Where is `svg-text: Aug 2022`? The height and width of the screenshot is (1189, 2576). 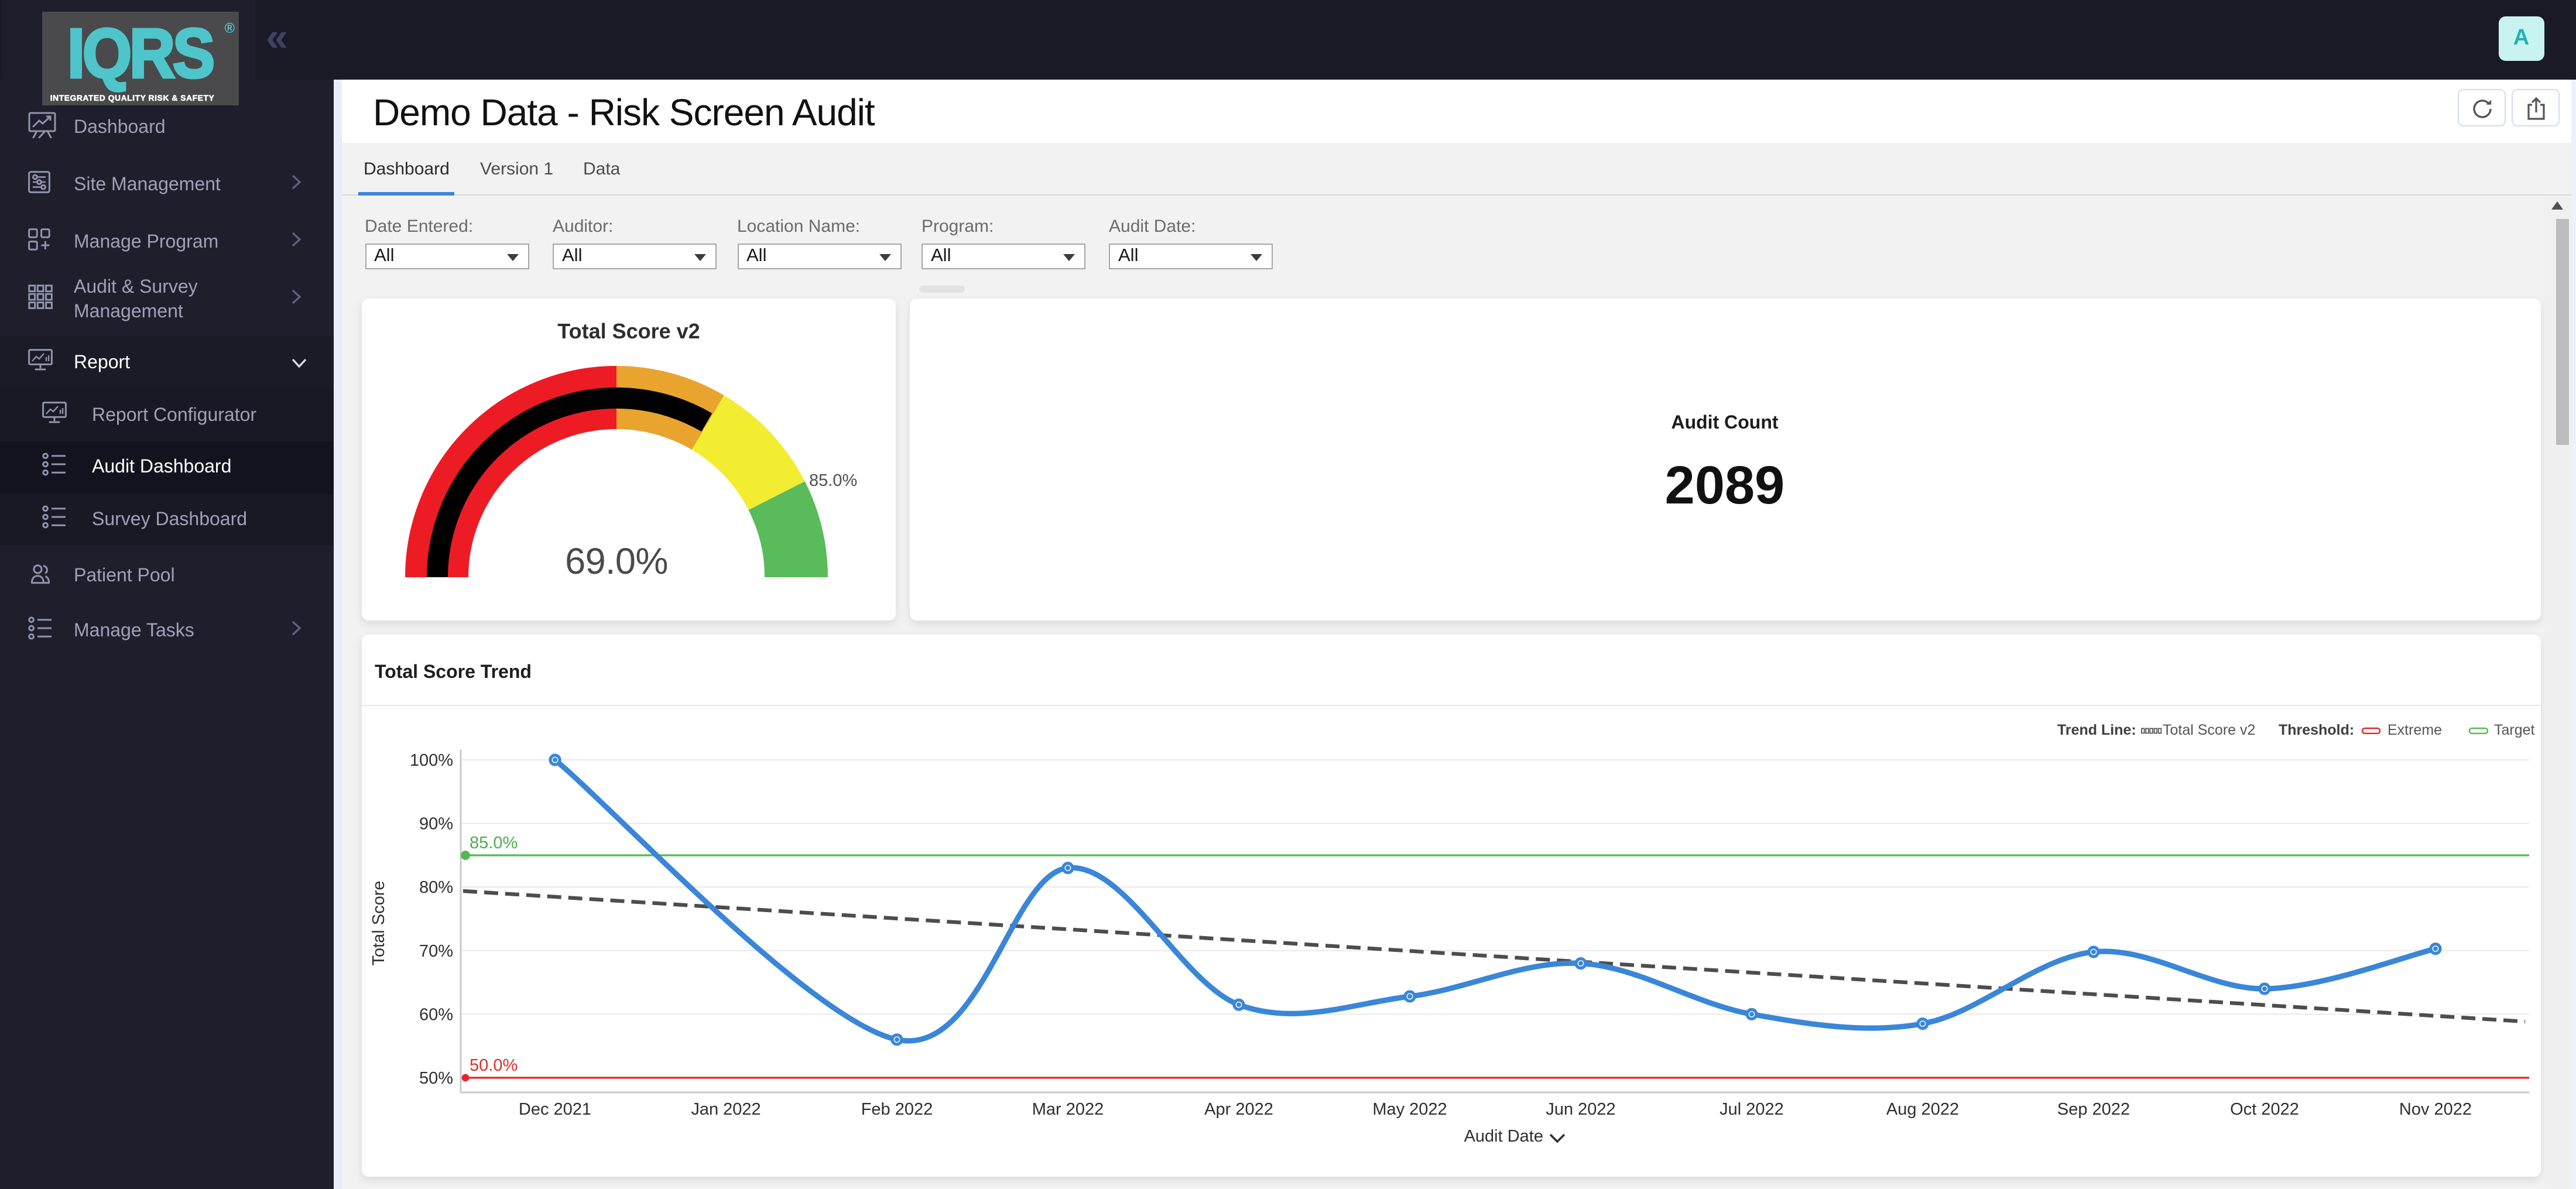 svg-text: Aug 2022 is located at coordinates (1922, 1109).